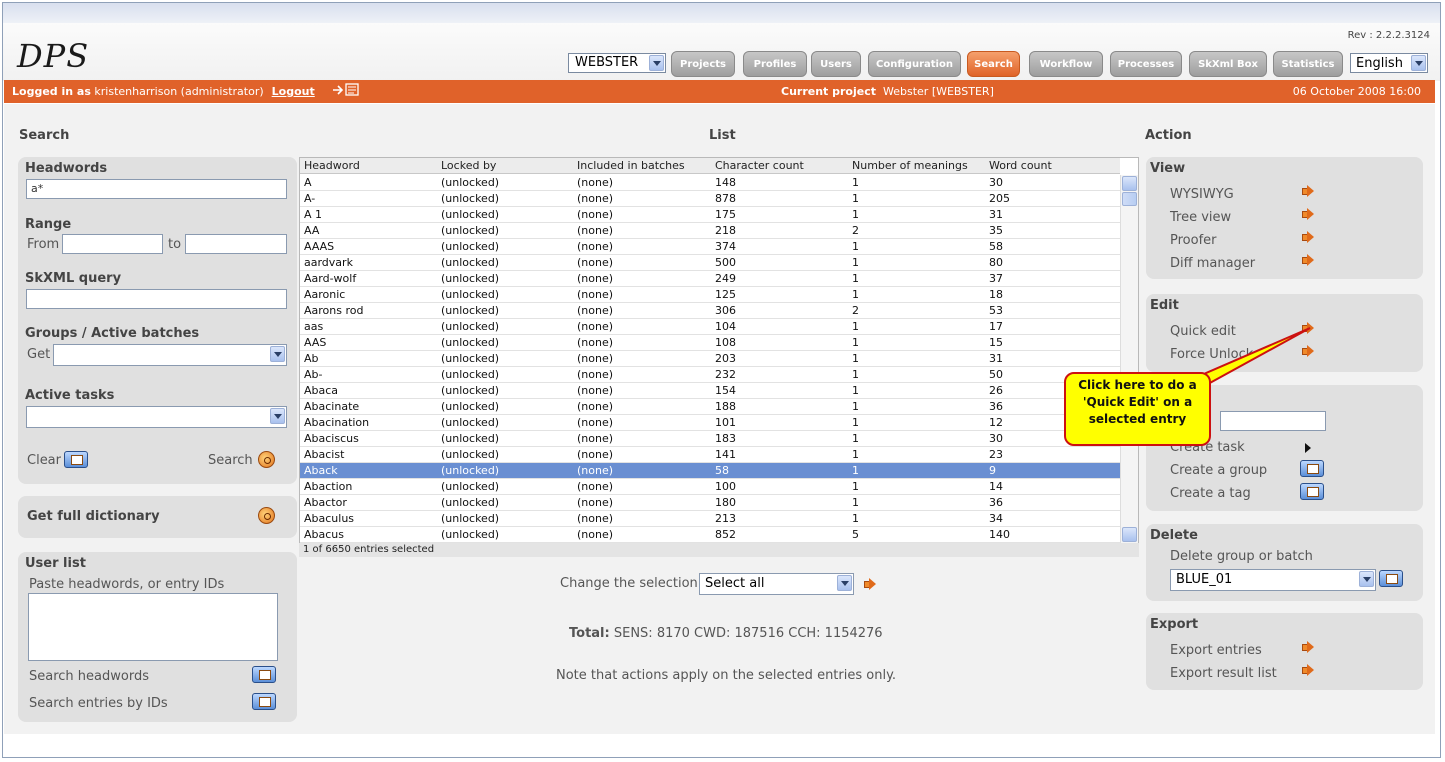 This screenshot has height=762, width=1445. Describe the element at coordinates (710, 295) in the screenshot. I see `table-row: Aaronic (unlocked) (none) 125 1 18` at that location.